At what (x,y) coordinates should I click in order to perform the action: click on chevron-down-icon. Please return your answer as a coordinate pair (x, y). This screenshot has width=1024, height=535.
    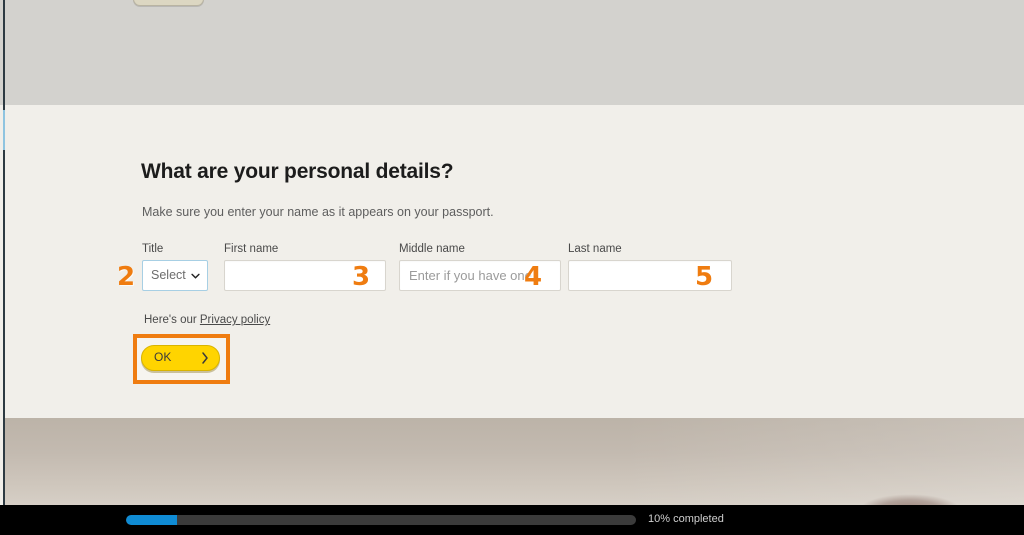
    Looking at the image, I should click on (195, 276).